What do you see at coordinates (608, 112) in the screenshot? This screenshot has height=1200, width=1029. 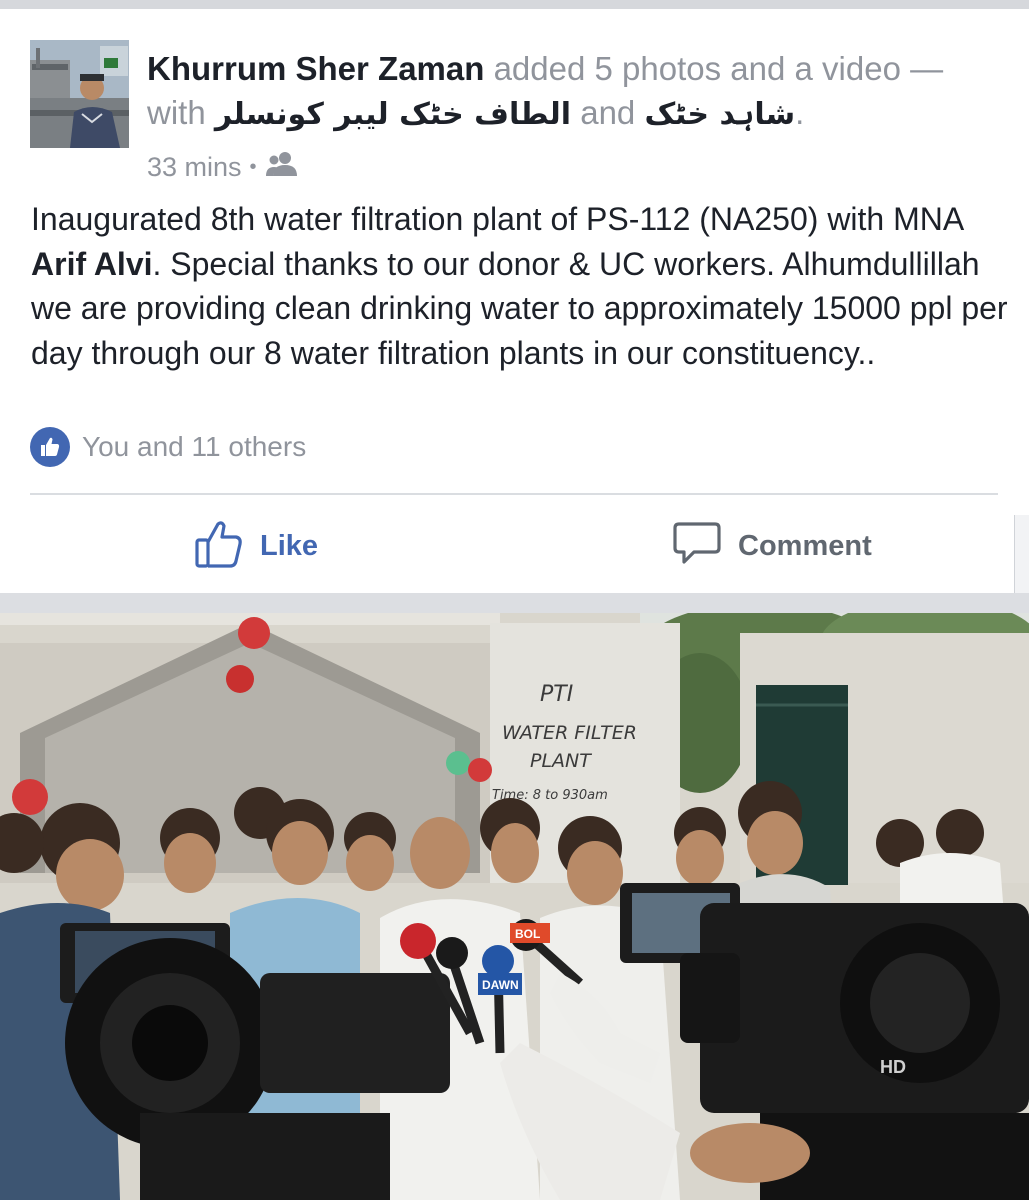 I see `post-conjunction: and` at bounding box center [608, 112].